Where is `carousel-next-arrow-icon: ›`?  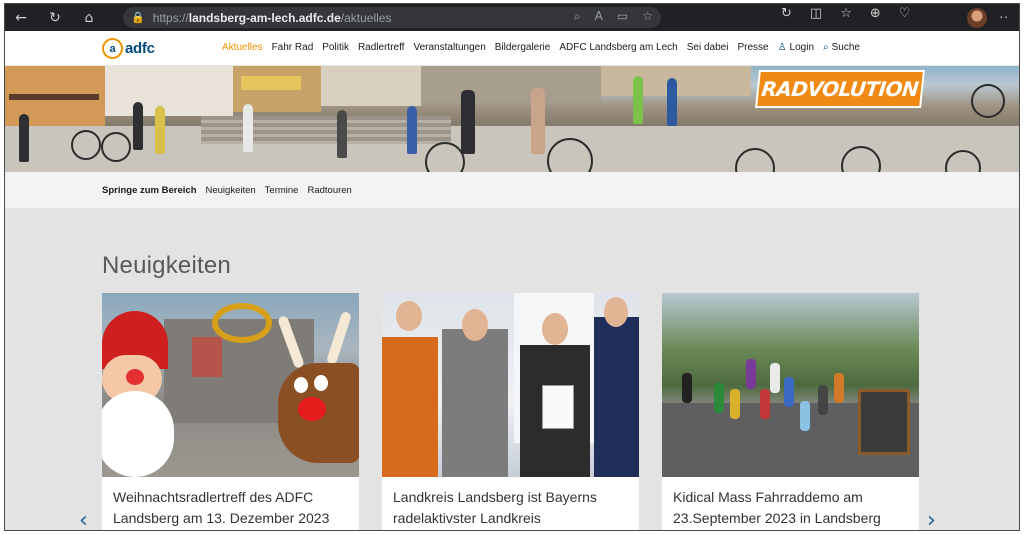
carousel-next-arrow-icon: › is located at coordinates (931, 519).